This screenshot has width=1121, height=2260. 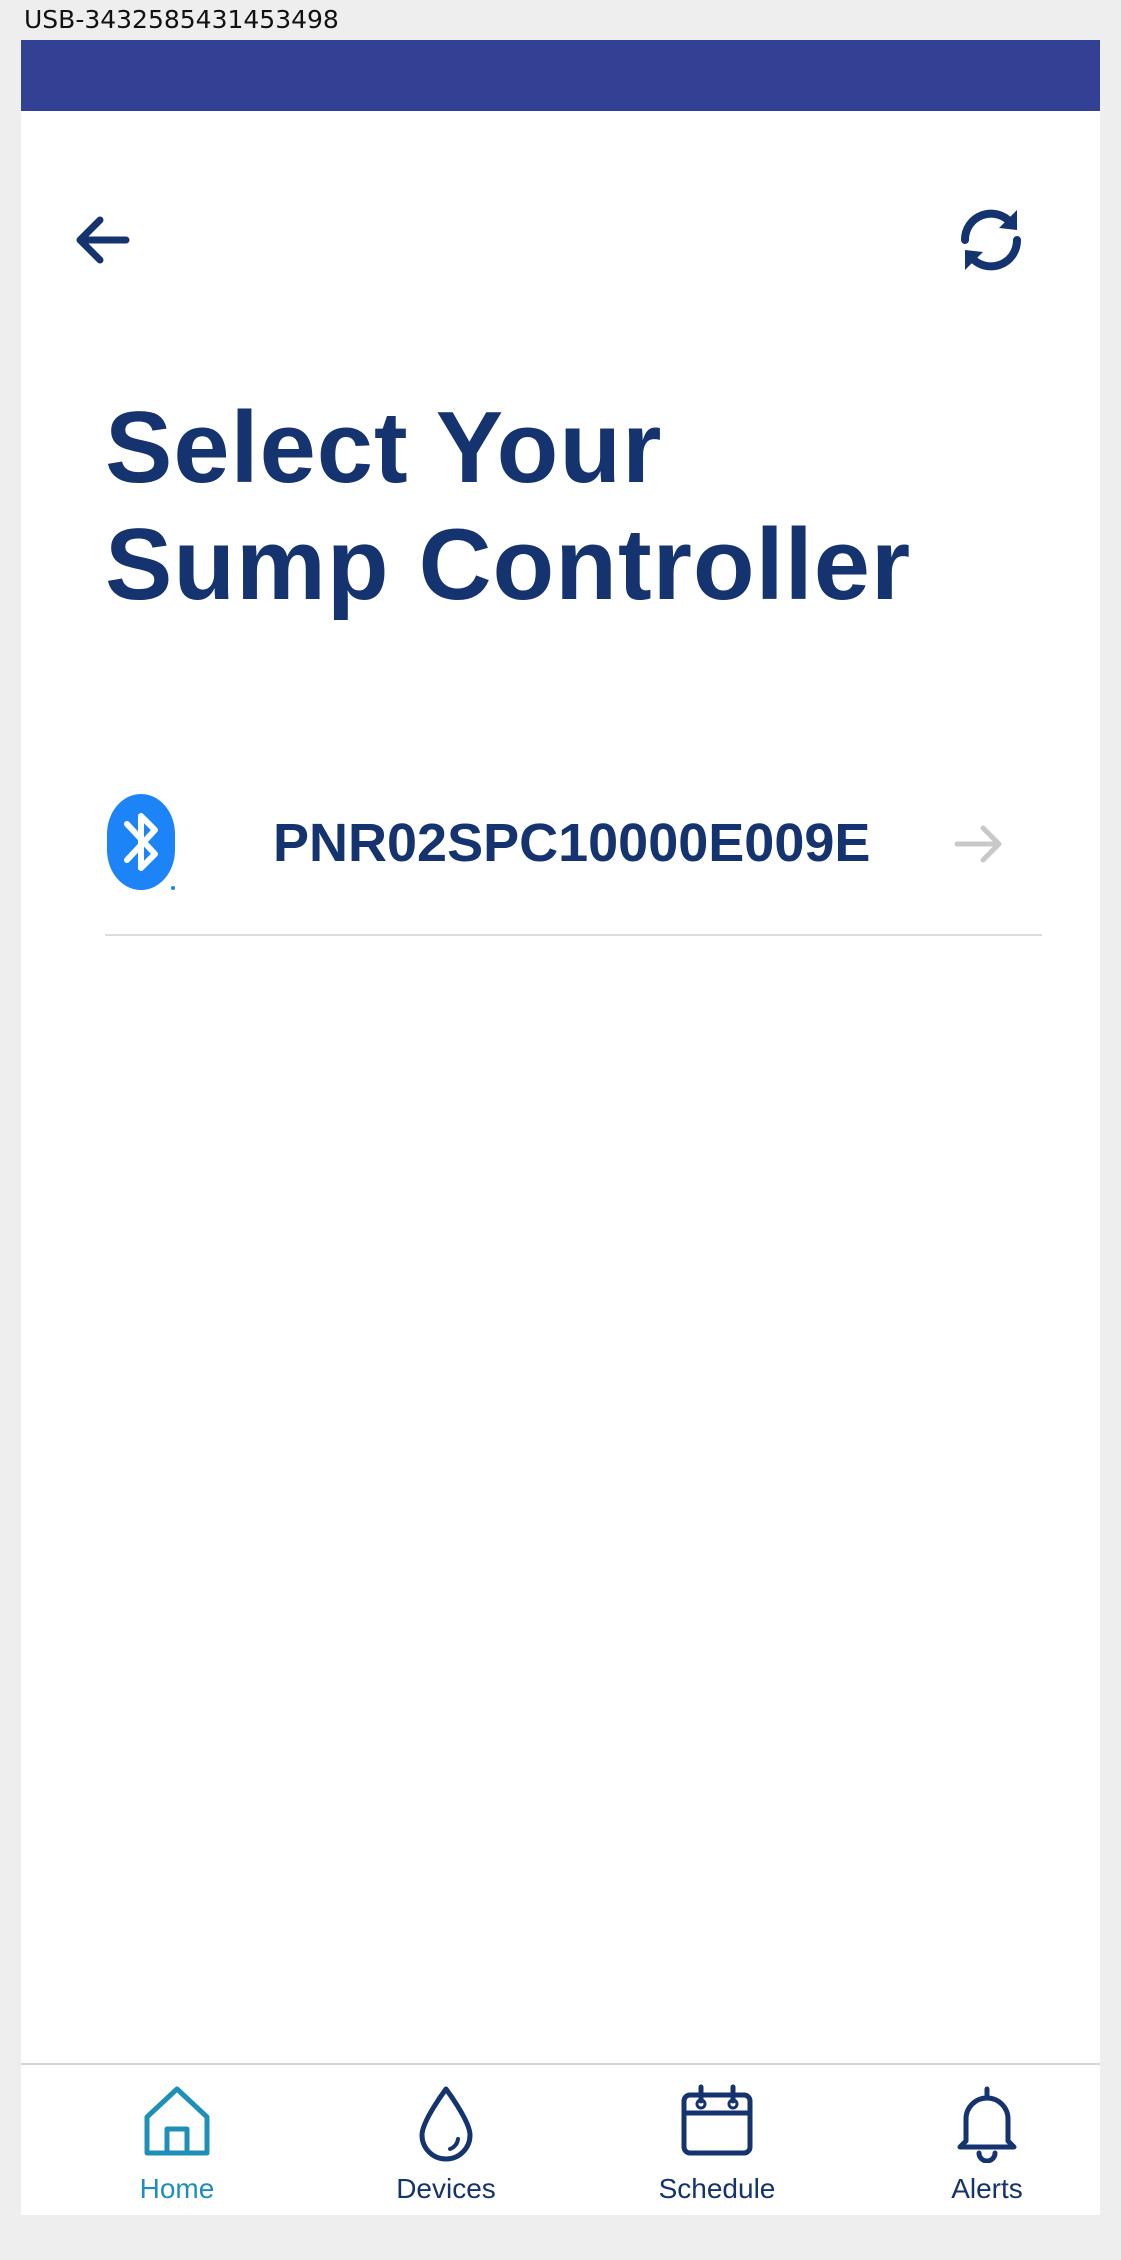 What do you see at coordinates (560, 2139) in the screenshot?
I see `bottom-tab-bar: Home Devices Schedule Alerts` at bounding box center [560, 2139].